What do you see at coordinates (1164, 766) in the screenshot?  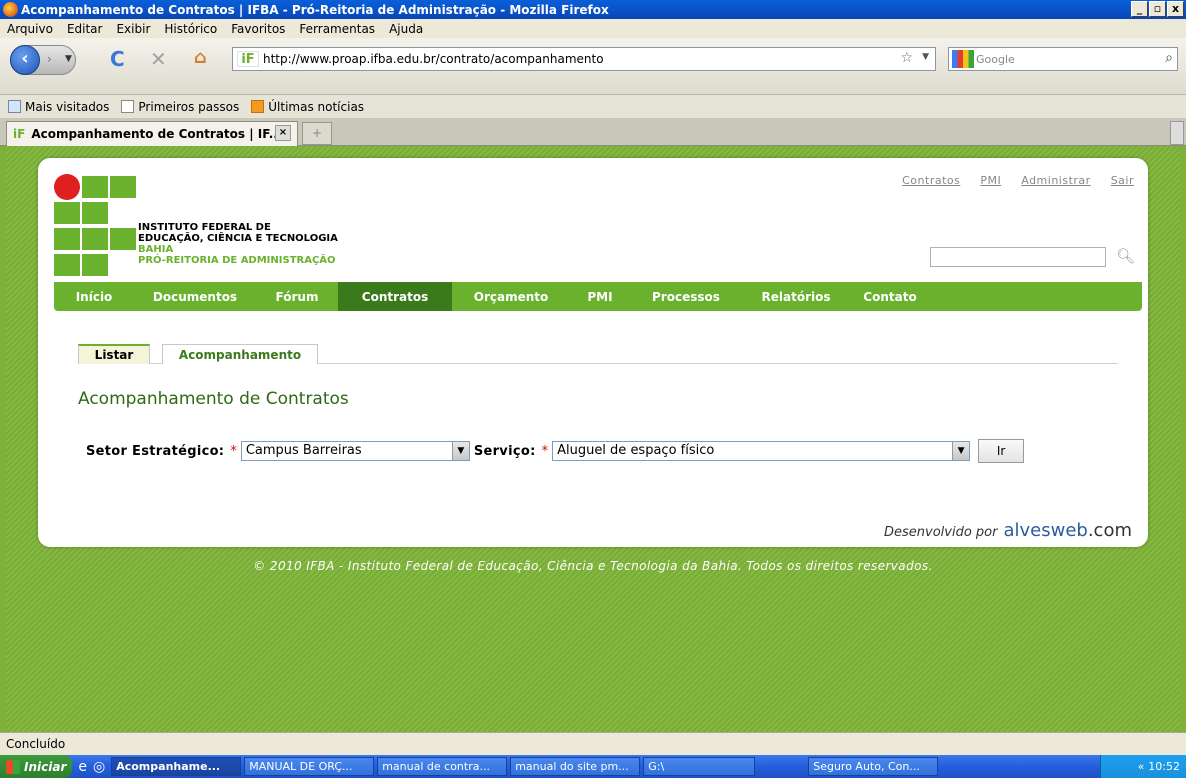 I see `clock: 10:52` at bounding box center [1164, 766].